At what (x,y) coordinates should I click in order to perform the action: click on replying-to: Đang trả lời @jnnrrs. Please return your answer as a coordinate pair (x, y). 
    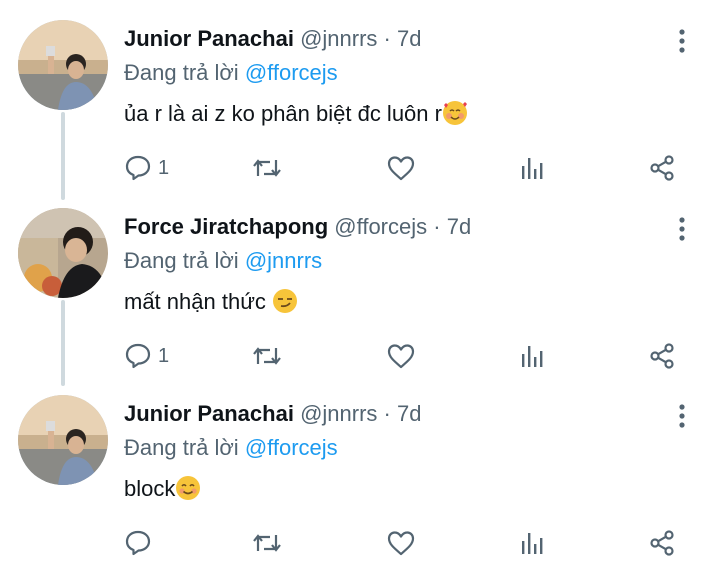
    Looking at the image, I should click on (223, 261).